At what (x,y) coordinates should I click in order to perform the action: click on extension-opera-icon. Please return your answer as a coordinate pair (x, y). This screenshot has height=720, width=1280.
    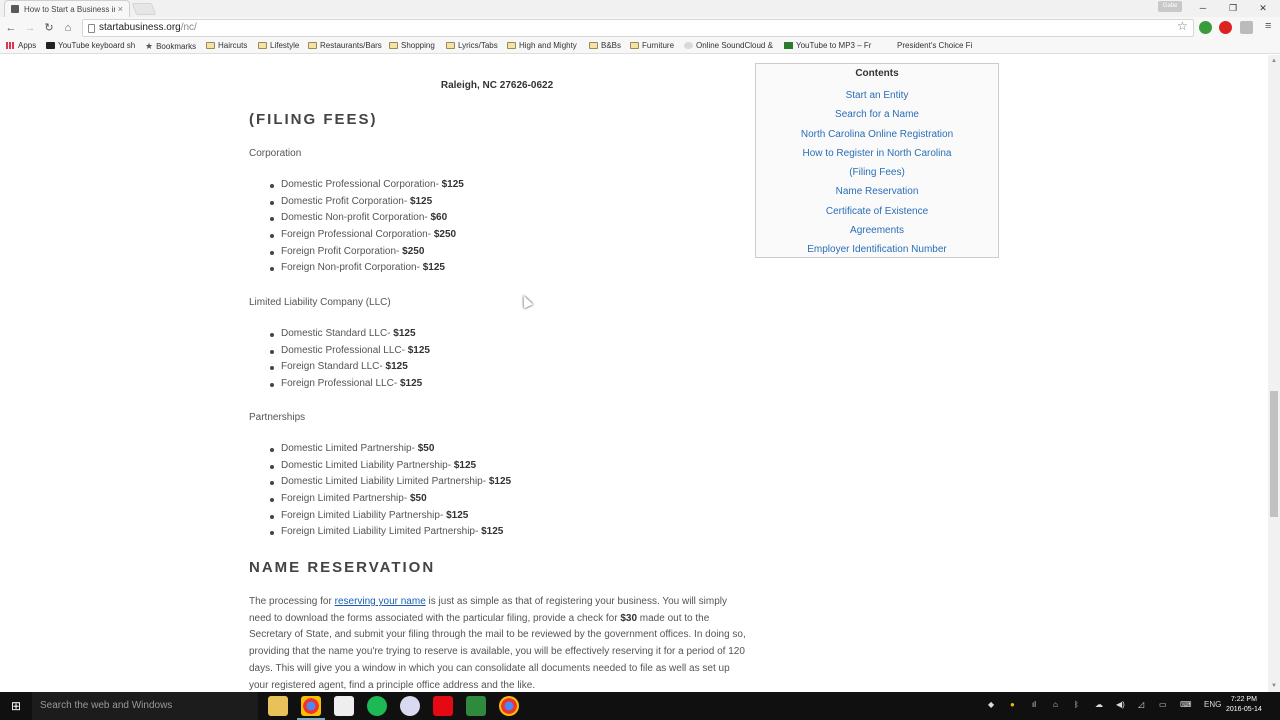
    Looking at the image, I should click on (1225, 27).